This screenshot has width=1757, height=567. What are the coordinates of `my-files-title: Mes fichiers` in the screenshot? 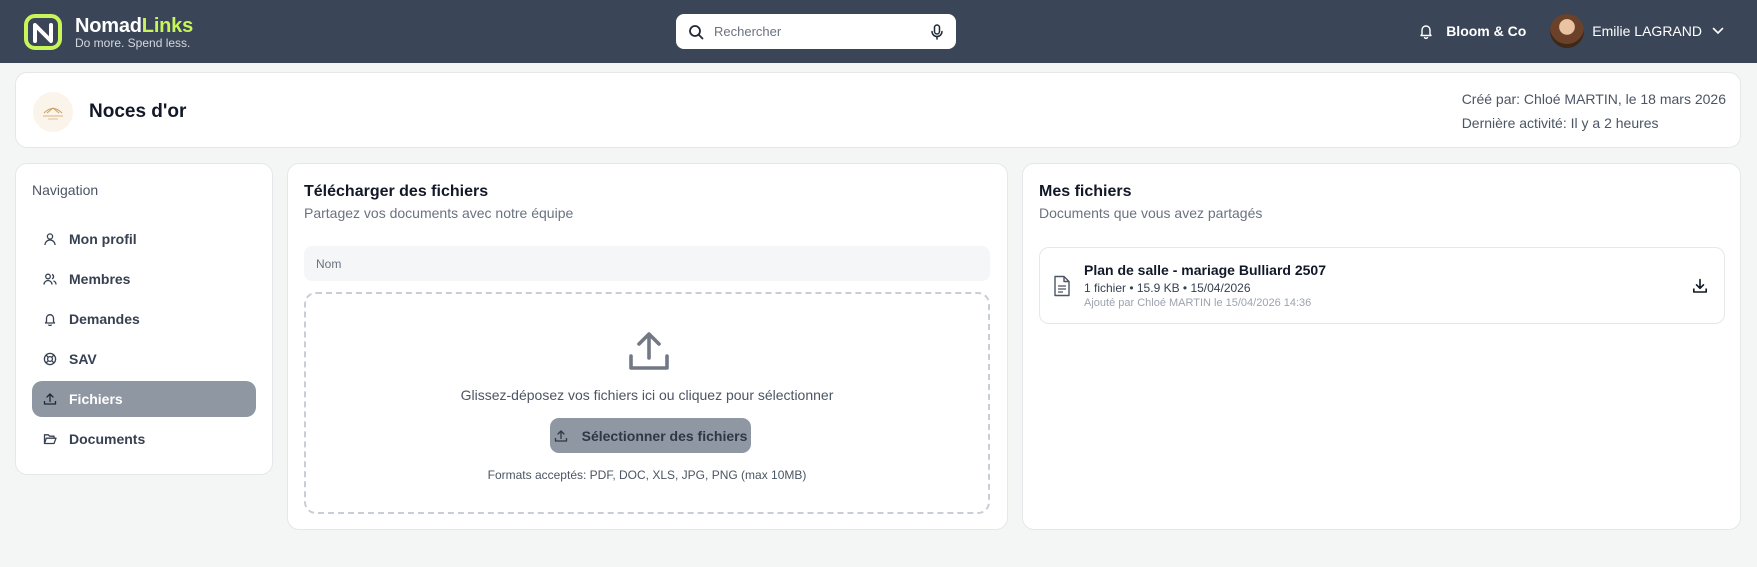 It's located at (1085, 191).